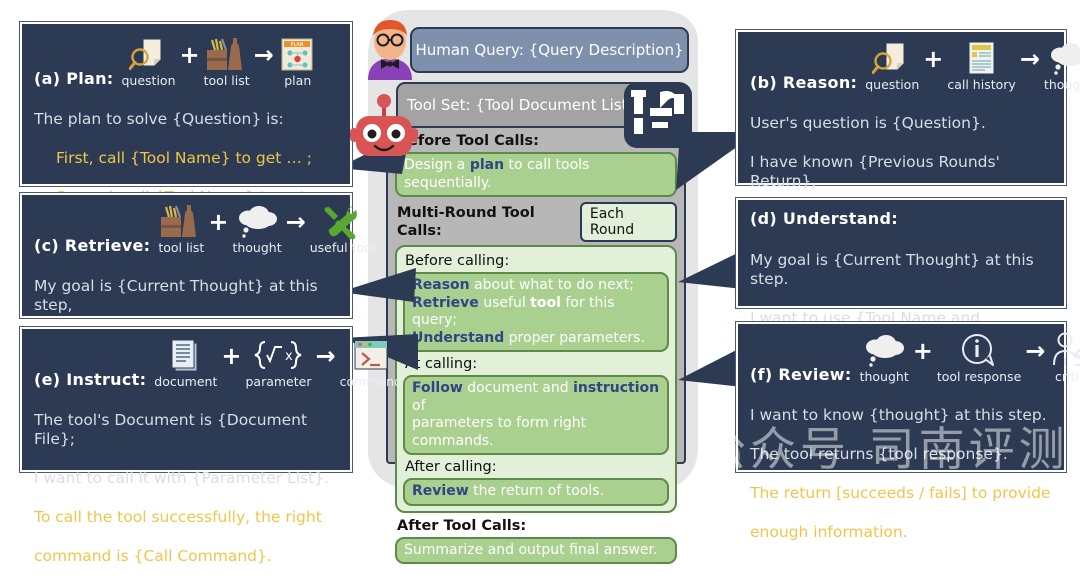 The image size is (1080, 586). I want to click on human-query-text: Human Query: {Query Description}, so click(549, 50).